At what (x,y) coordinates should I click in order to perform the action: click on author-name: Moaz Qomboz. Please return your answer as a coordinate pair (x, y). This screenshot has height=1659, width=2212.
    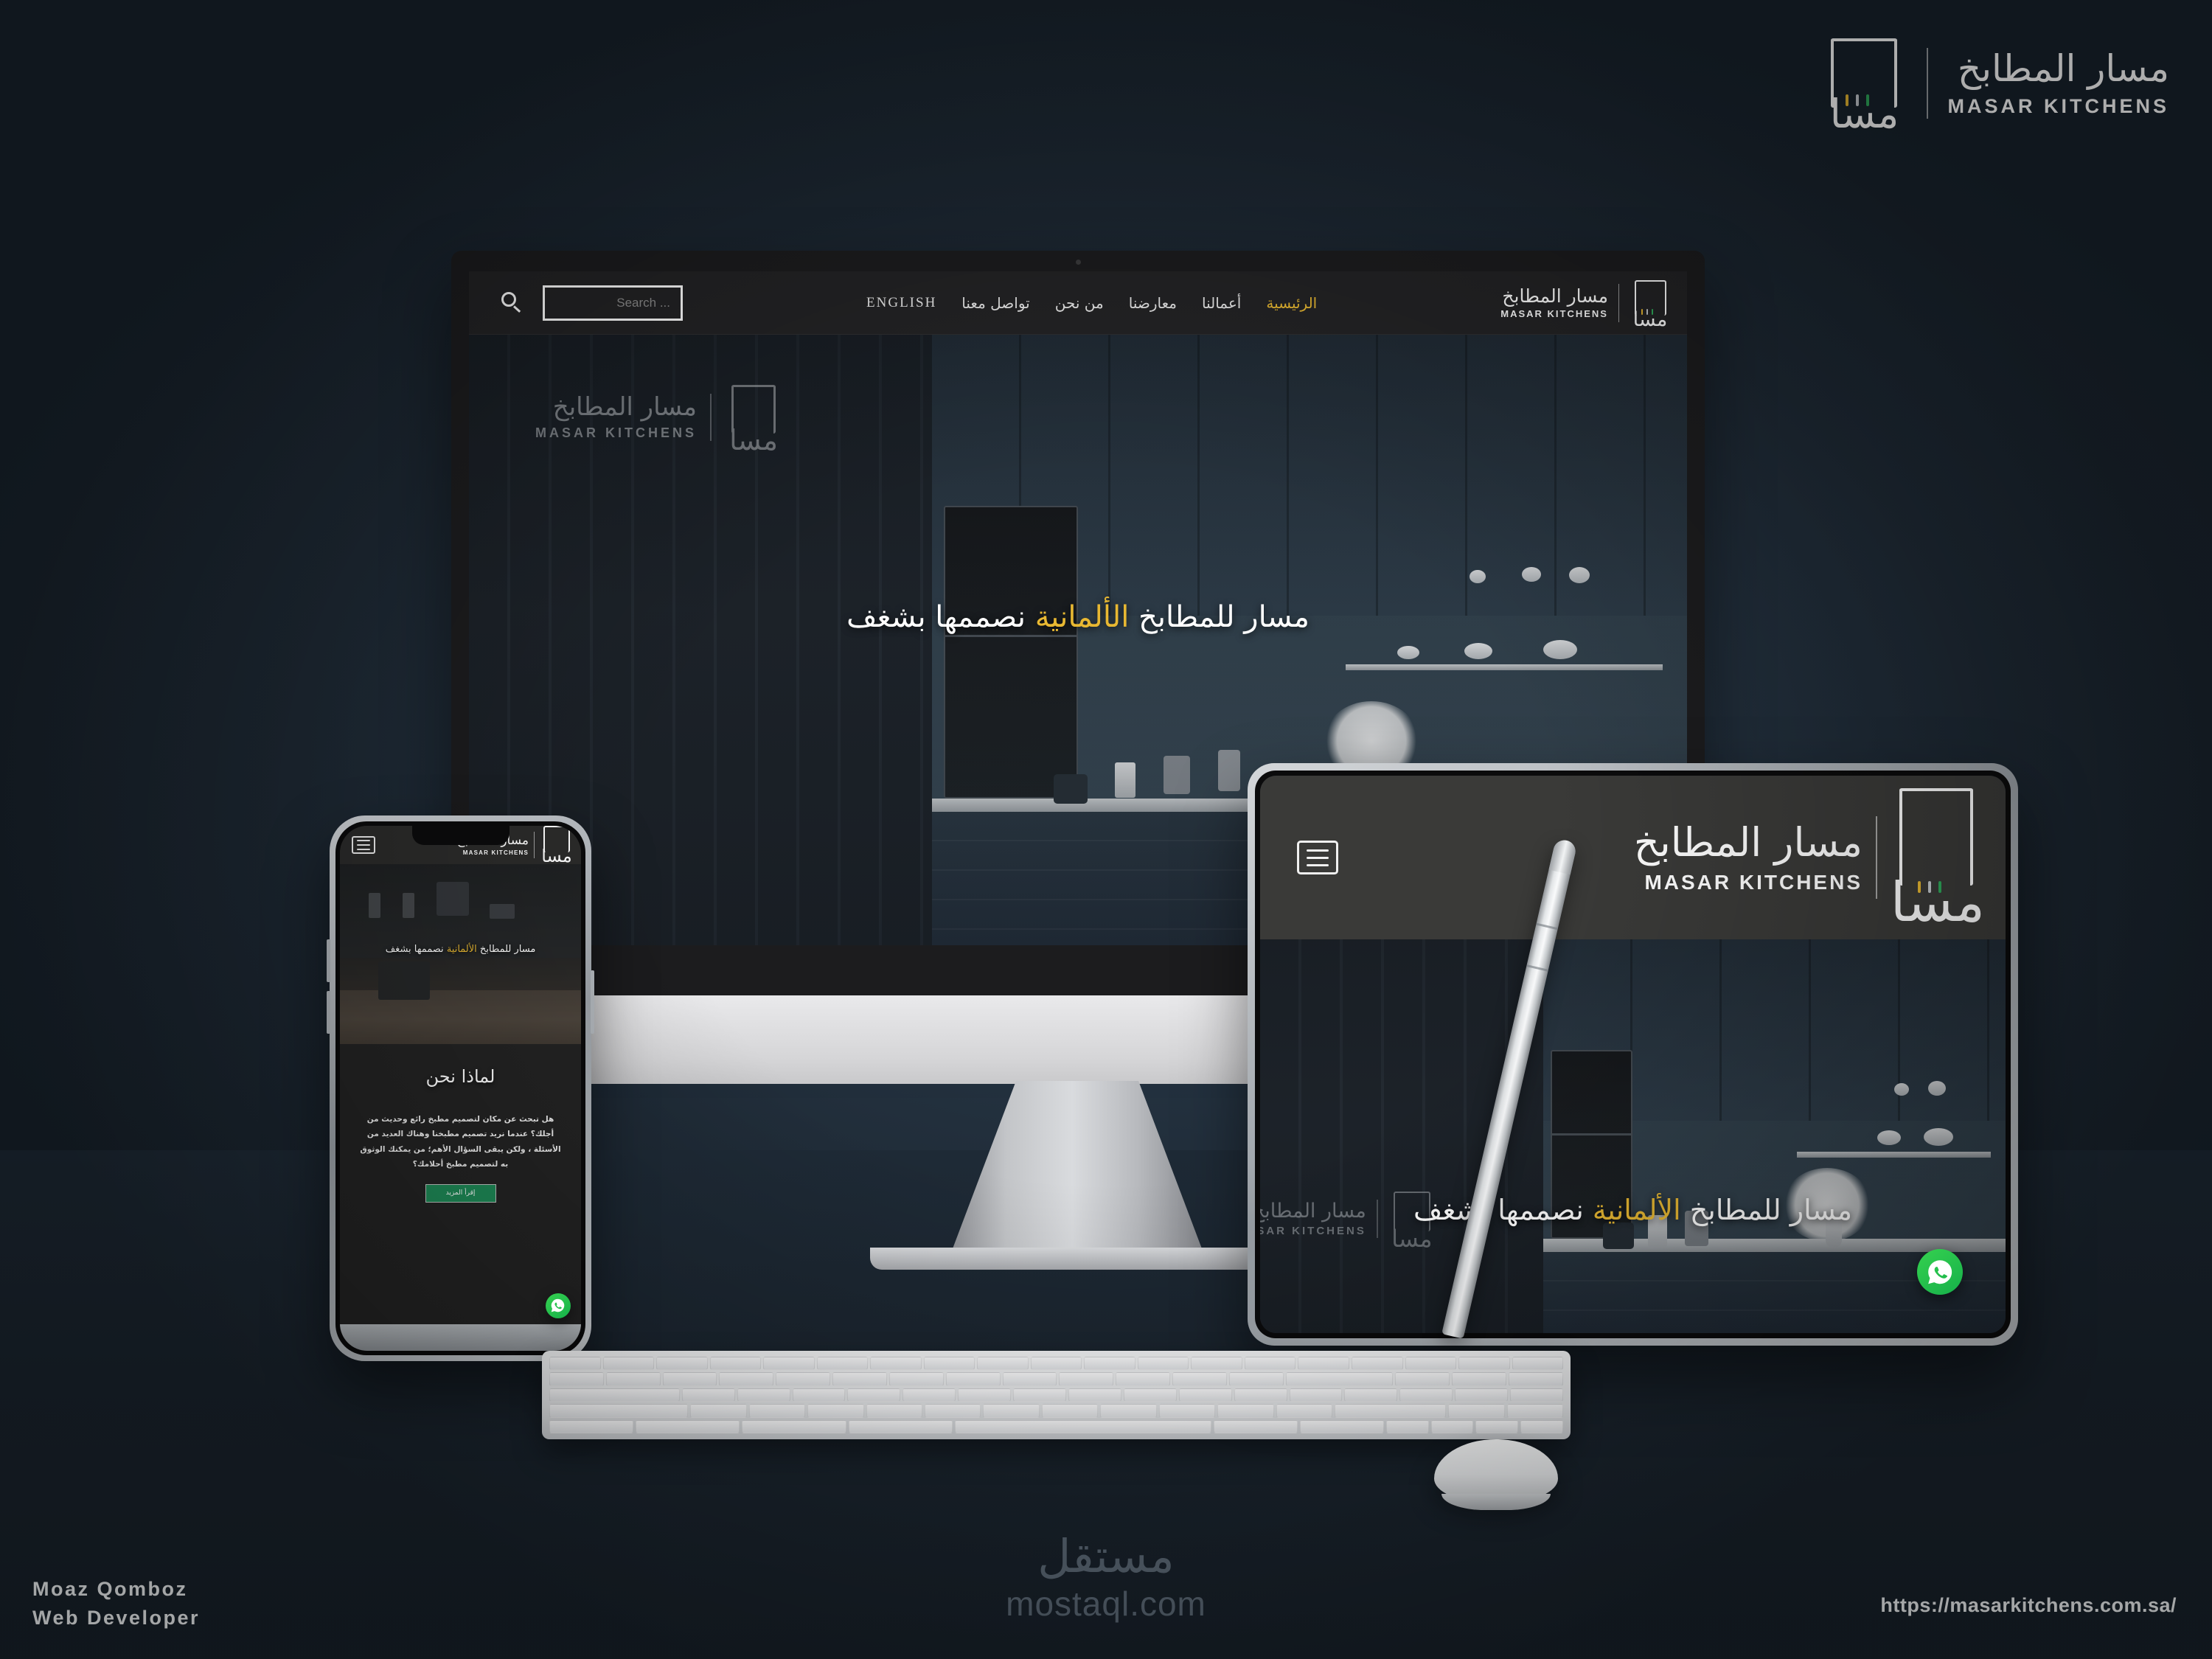
    Looking at the image, I should click on (110, 1589).